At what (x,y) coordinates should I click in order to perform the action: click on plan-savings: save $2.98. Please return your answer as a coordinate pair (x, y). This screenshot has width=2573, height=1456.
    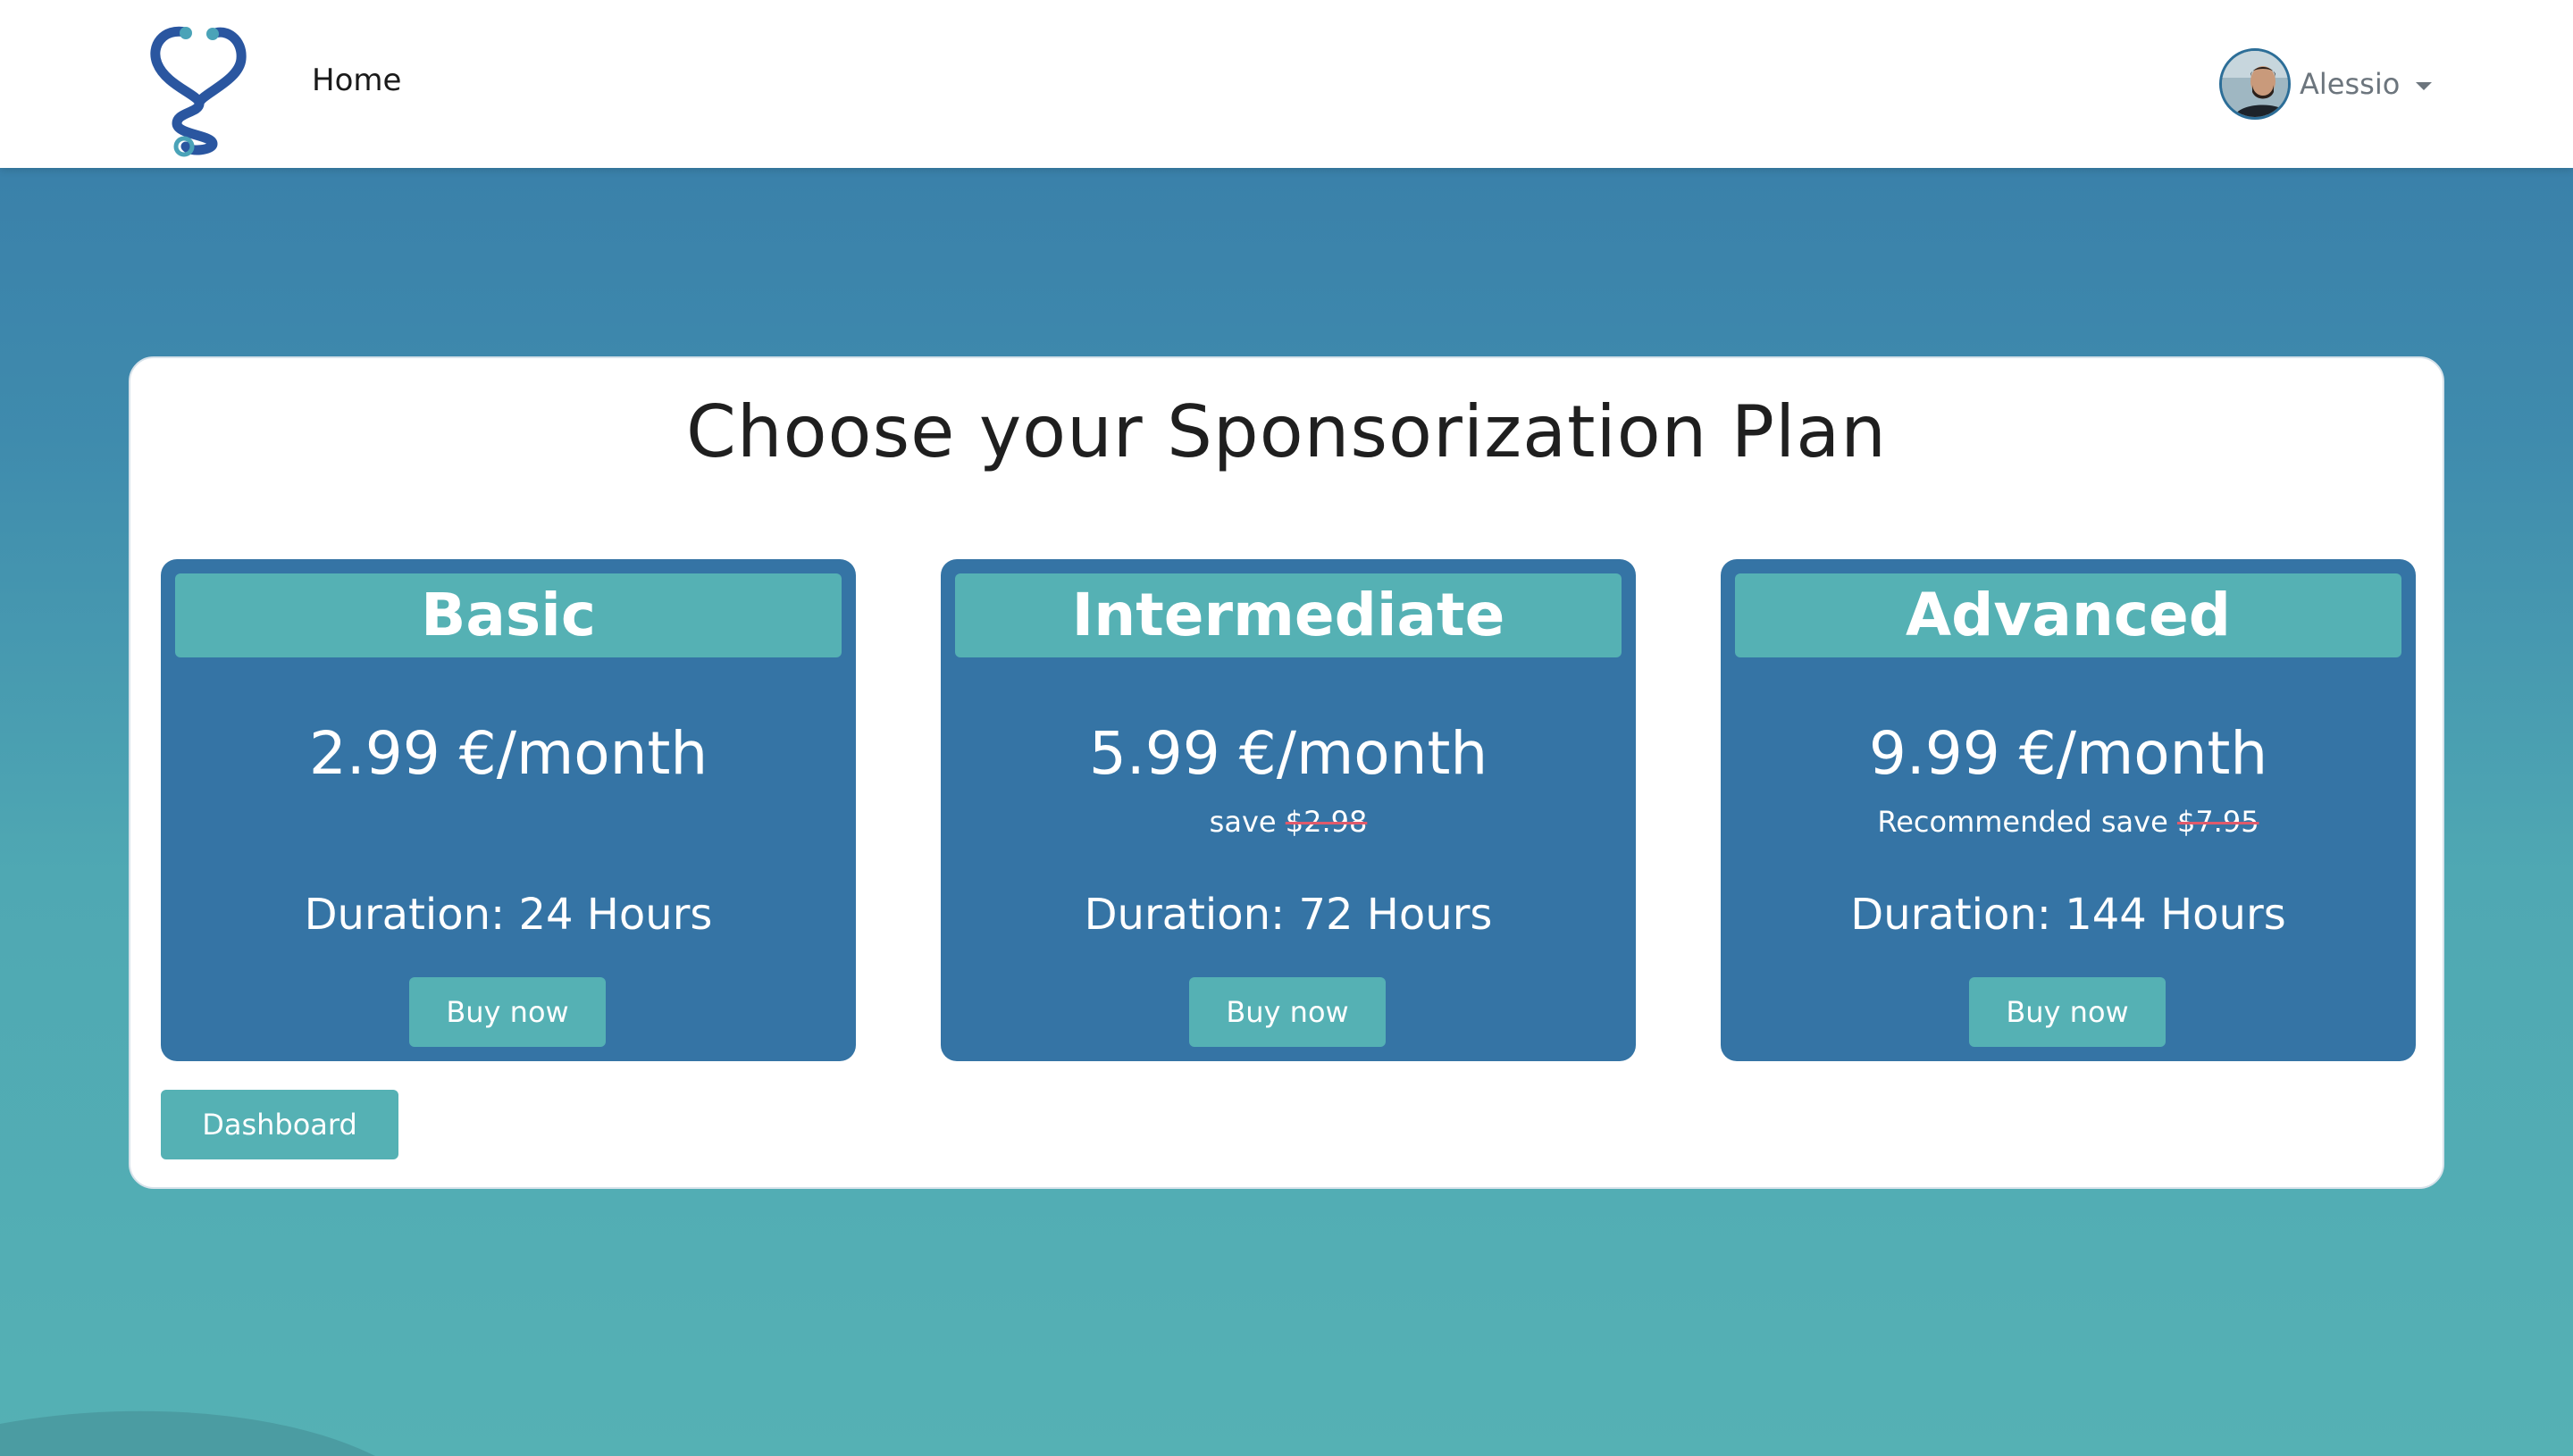
    Looking at the image, I should click on (1288, 822).